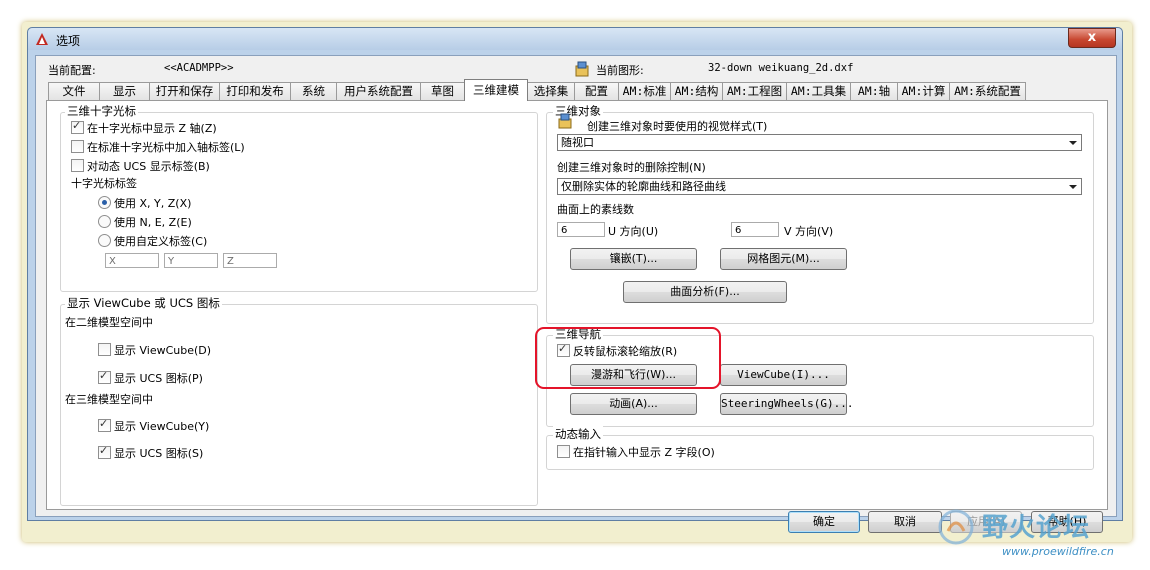 This screenshot has width=1150, height=570. What do you see at coordinates (874, 91) in the screenshot?
I see `tab-am-shaft: AM:轴` at bounding box center [874, 91].